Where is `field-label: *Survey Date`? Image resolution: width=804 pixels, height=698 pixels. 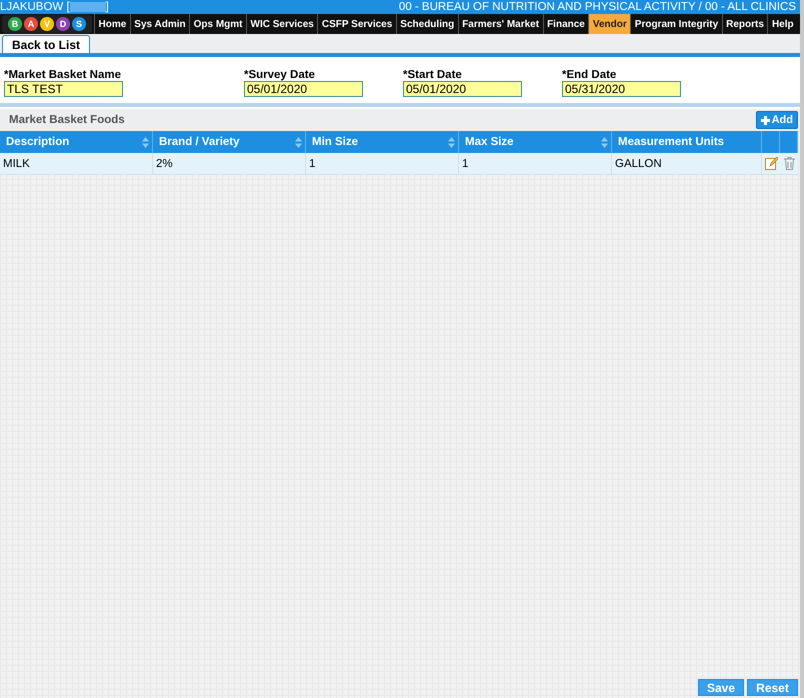 field-label: *Survey Date is located at coordinates (280, 75).